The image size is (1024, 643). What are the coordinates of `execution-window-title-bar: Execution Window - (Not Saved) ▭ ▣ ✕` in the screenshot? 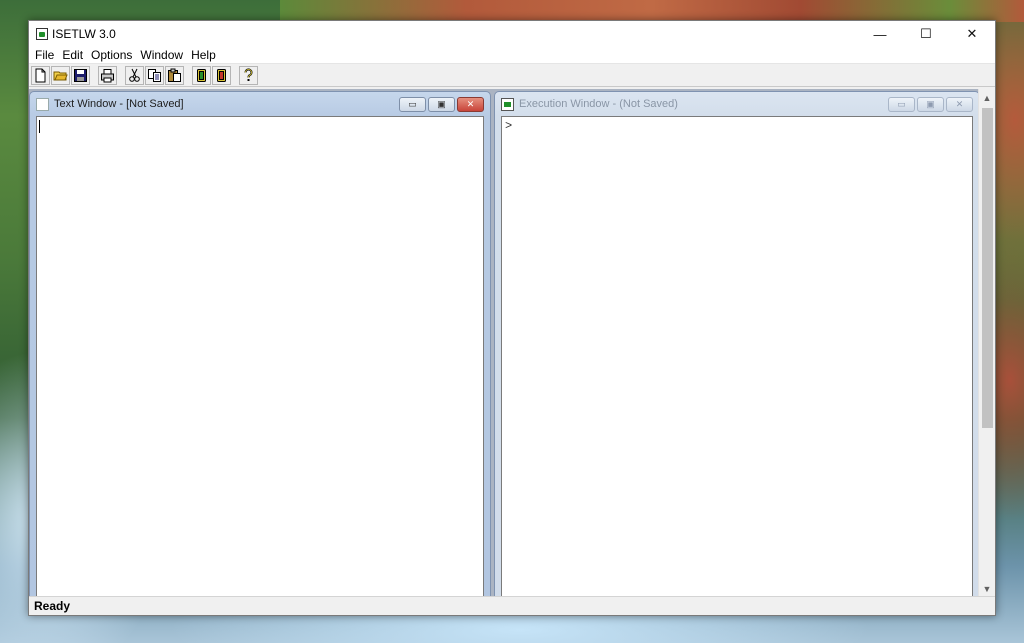 It's located at (737, 104).